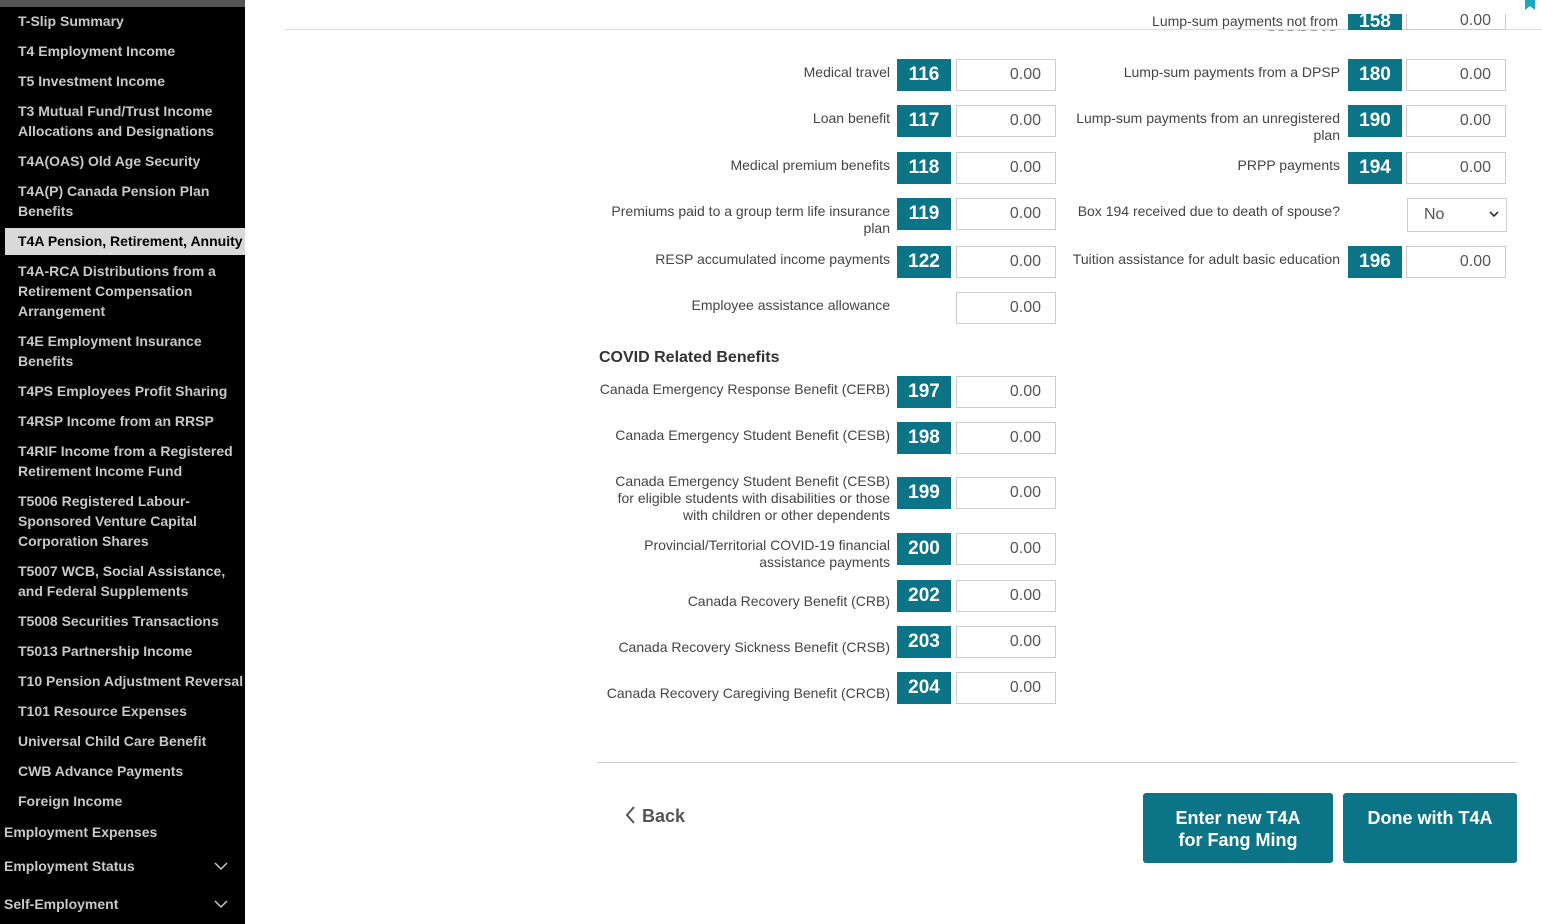 This screenshot has height=924, width=1542. What do you see at coordinates (131, 621) in the screenshot?
I see `sidebar-item-t5008: T5008 Securities Transactions` at bounding box center [131, 621].